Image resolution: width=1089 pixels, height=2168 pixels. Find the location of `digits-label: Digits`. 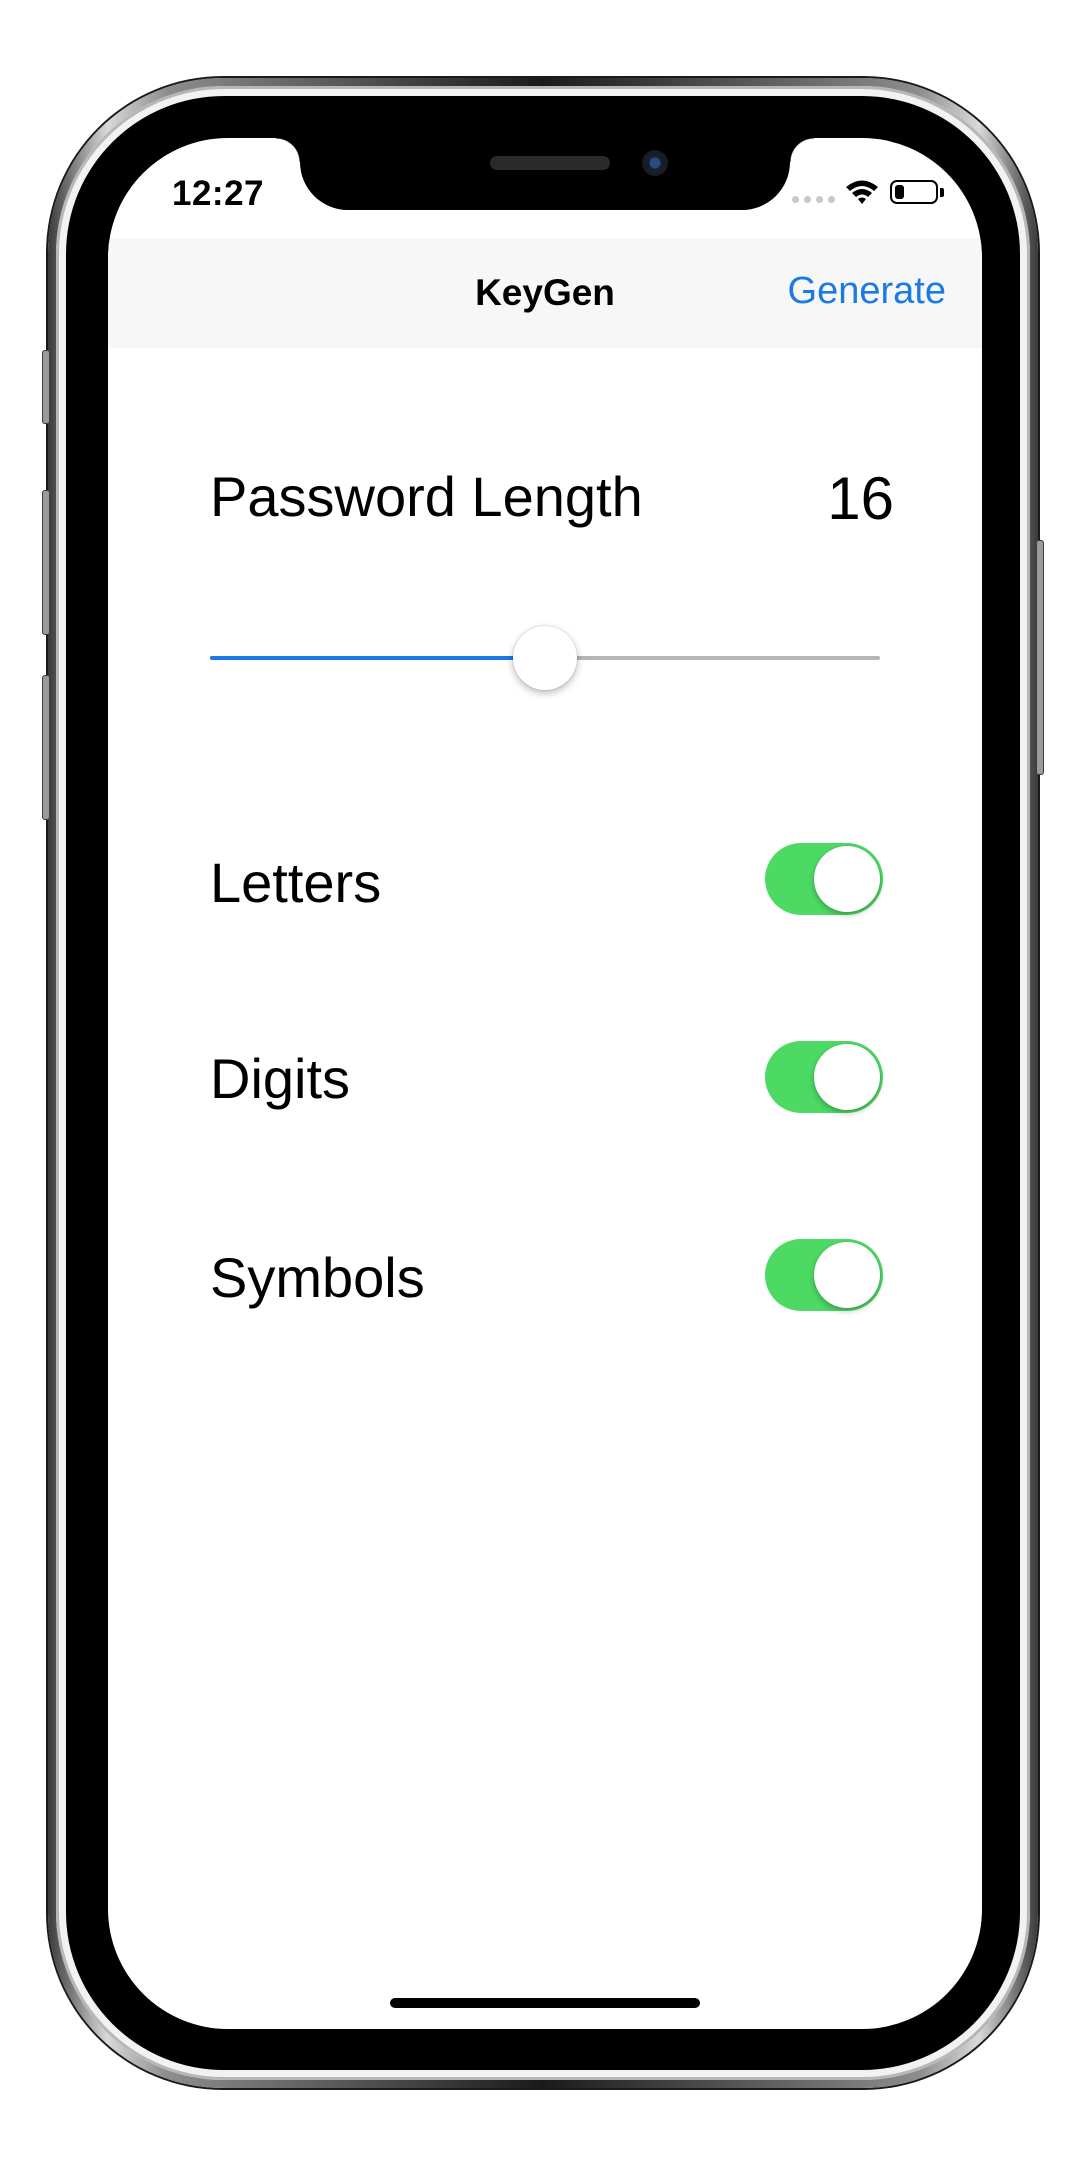

digits-label: Digits is located at coordinates (280, 1078).